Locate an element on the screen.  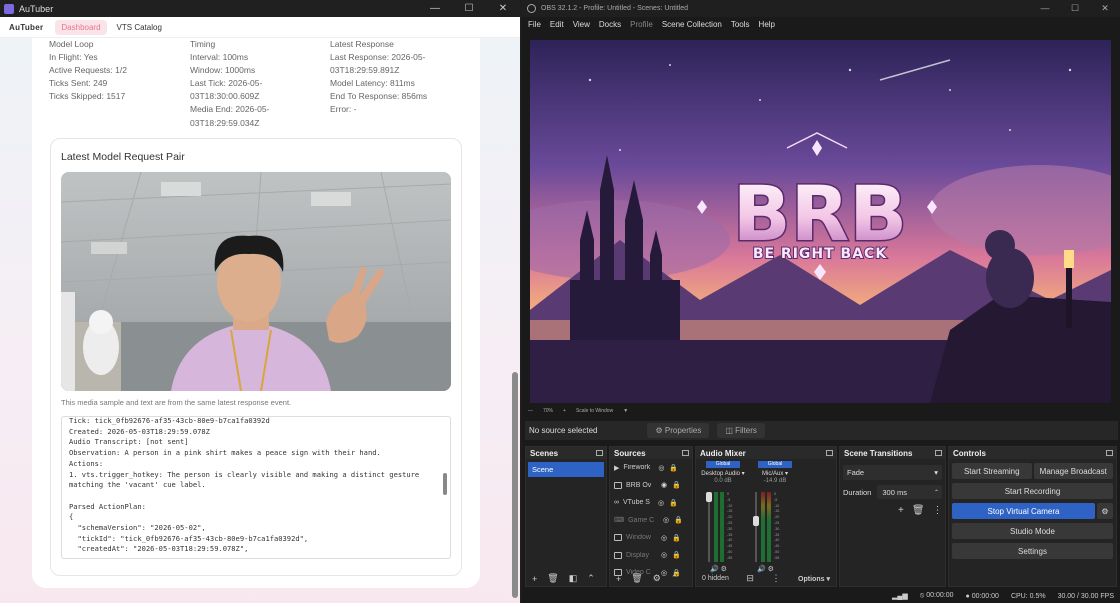
hidden-count: 0 hidden is located at coordinates (715, 578).